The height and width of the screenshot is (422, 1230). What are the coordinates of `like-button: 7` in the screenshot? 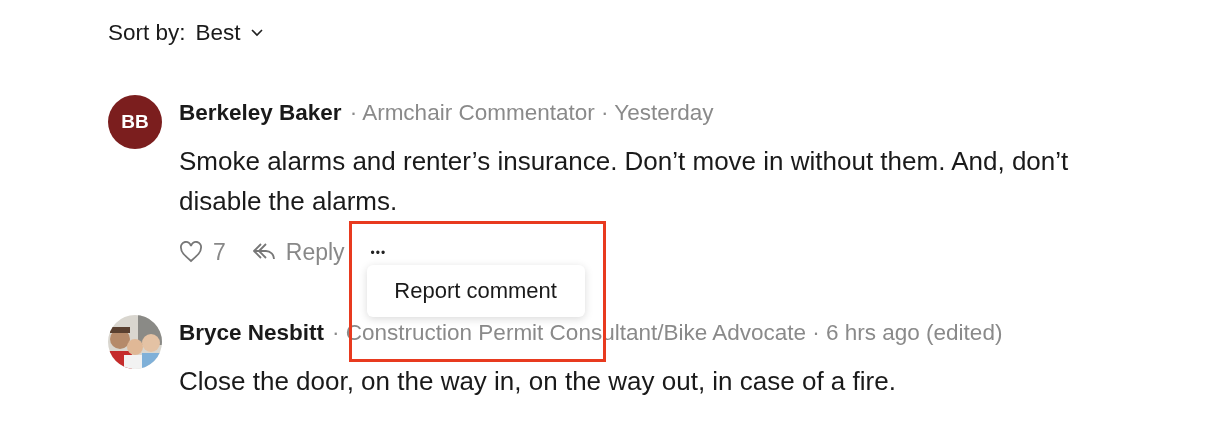 It's located at (202, 252).